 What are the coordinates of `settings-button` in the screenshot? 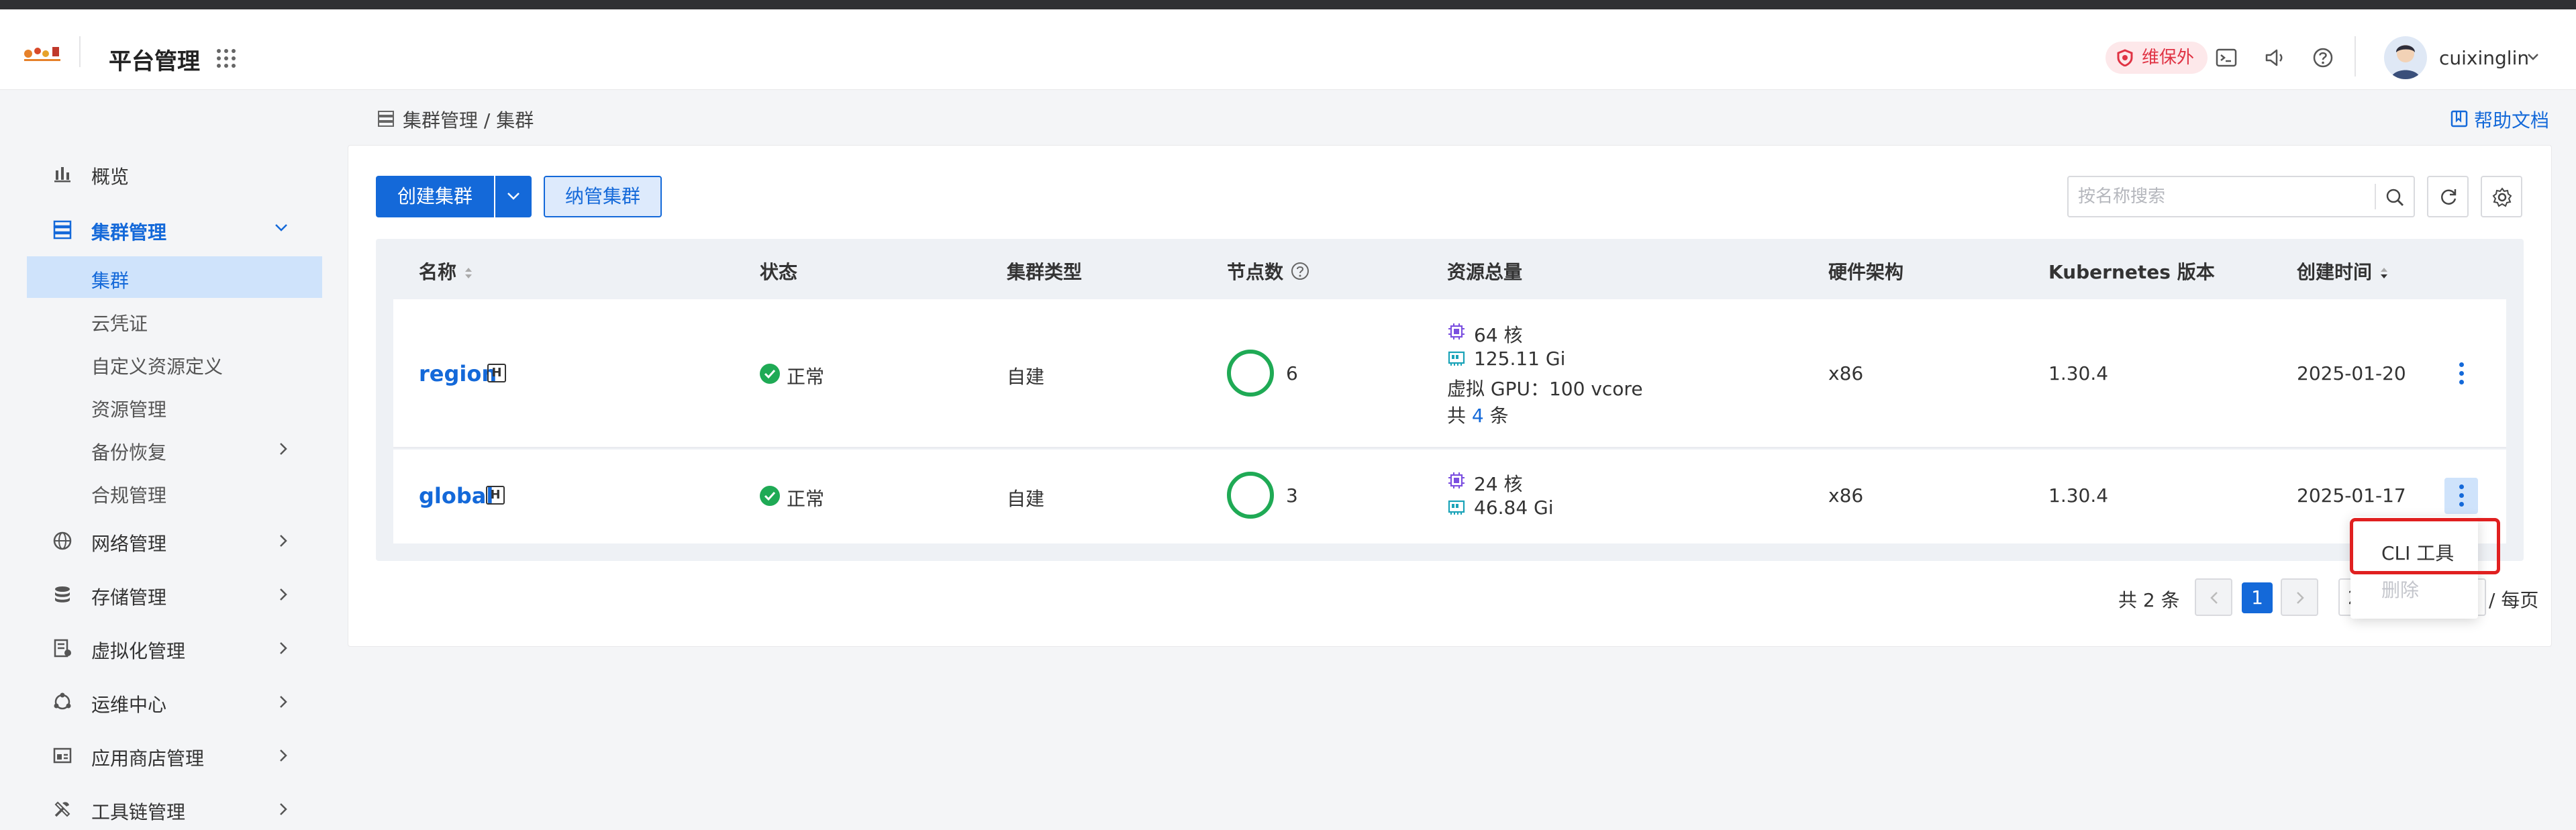 It's located at (2501, 196).